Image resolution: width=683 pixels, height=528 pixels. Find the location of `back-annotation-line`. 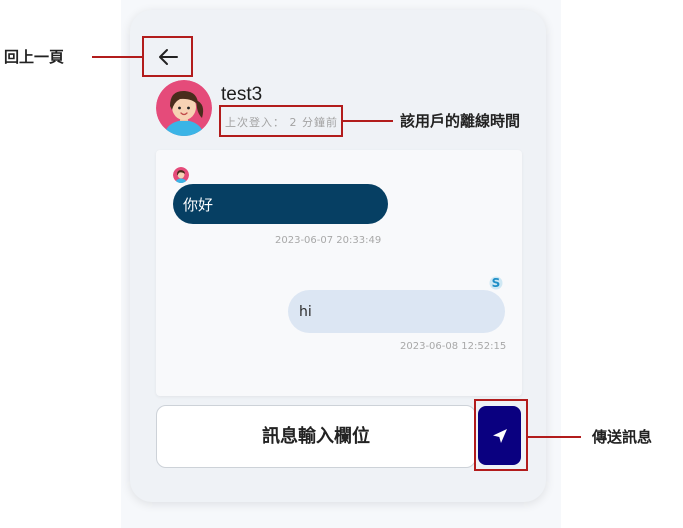

back-annotation-line is located at coordinates (117, 57).